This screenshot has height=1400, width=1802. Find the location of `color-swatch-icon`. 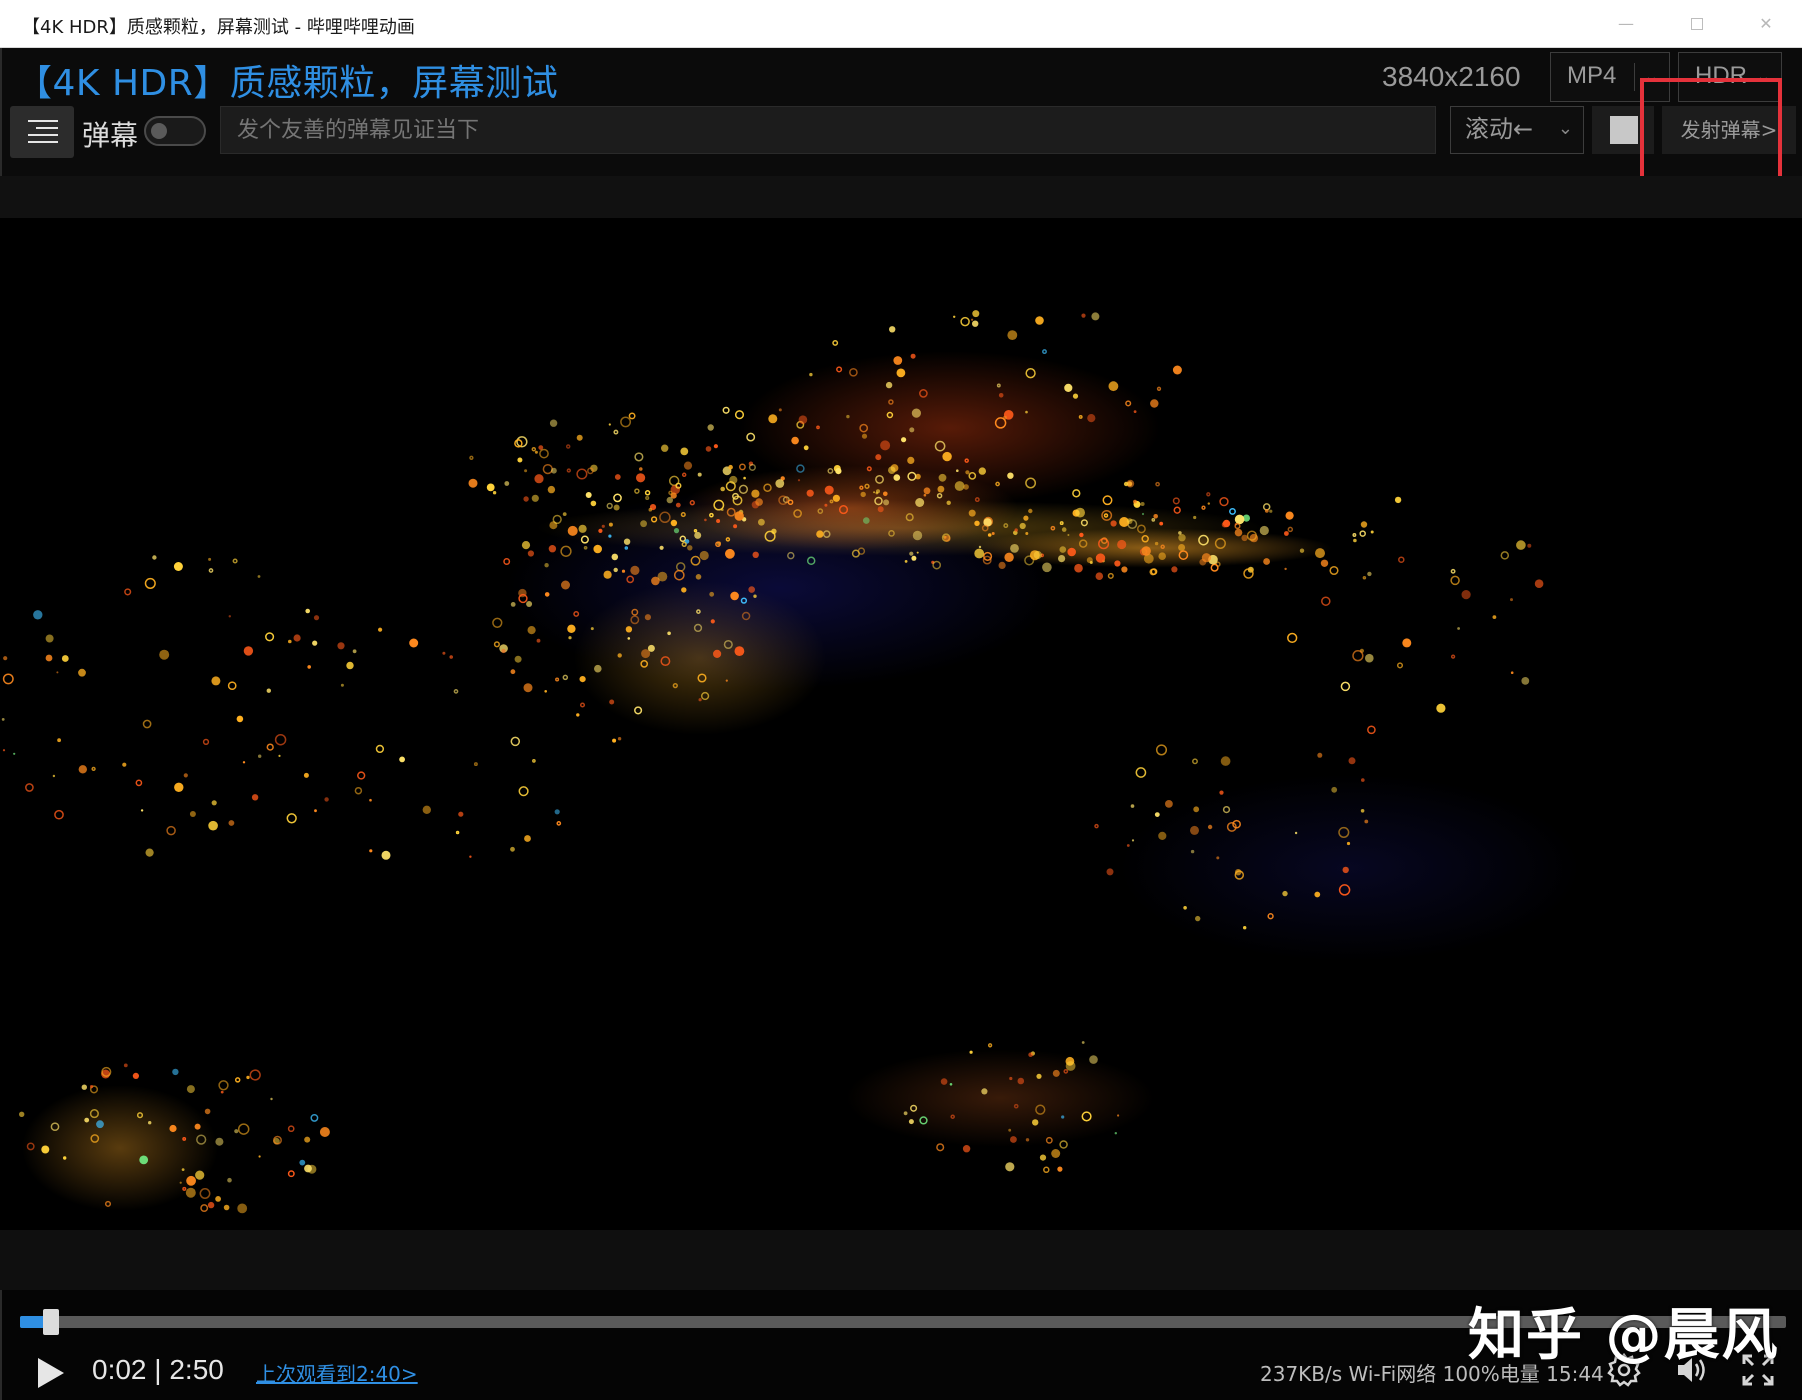

color-swatch-icon is located at coordinates (1624, 130).